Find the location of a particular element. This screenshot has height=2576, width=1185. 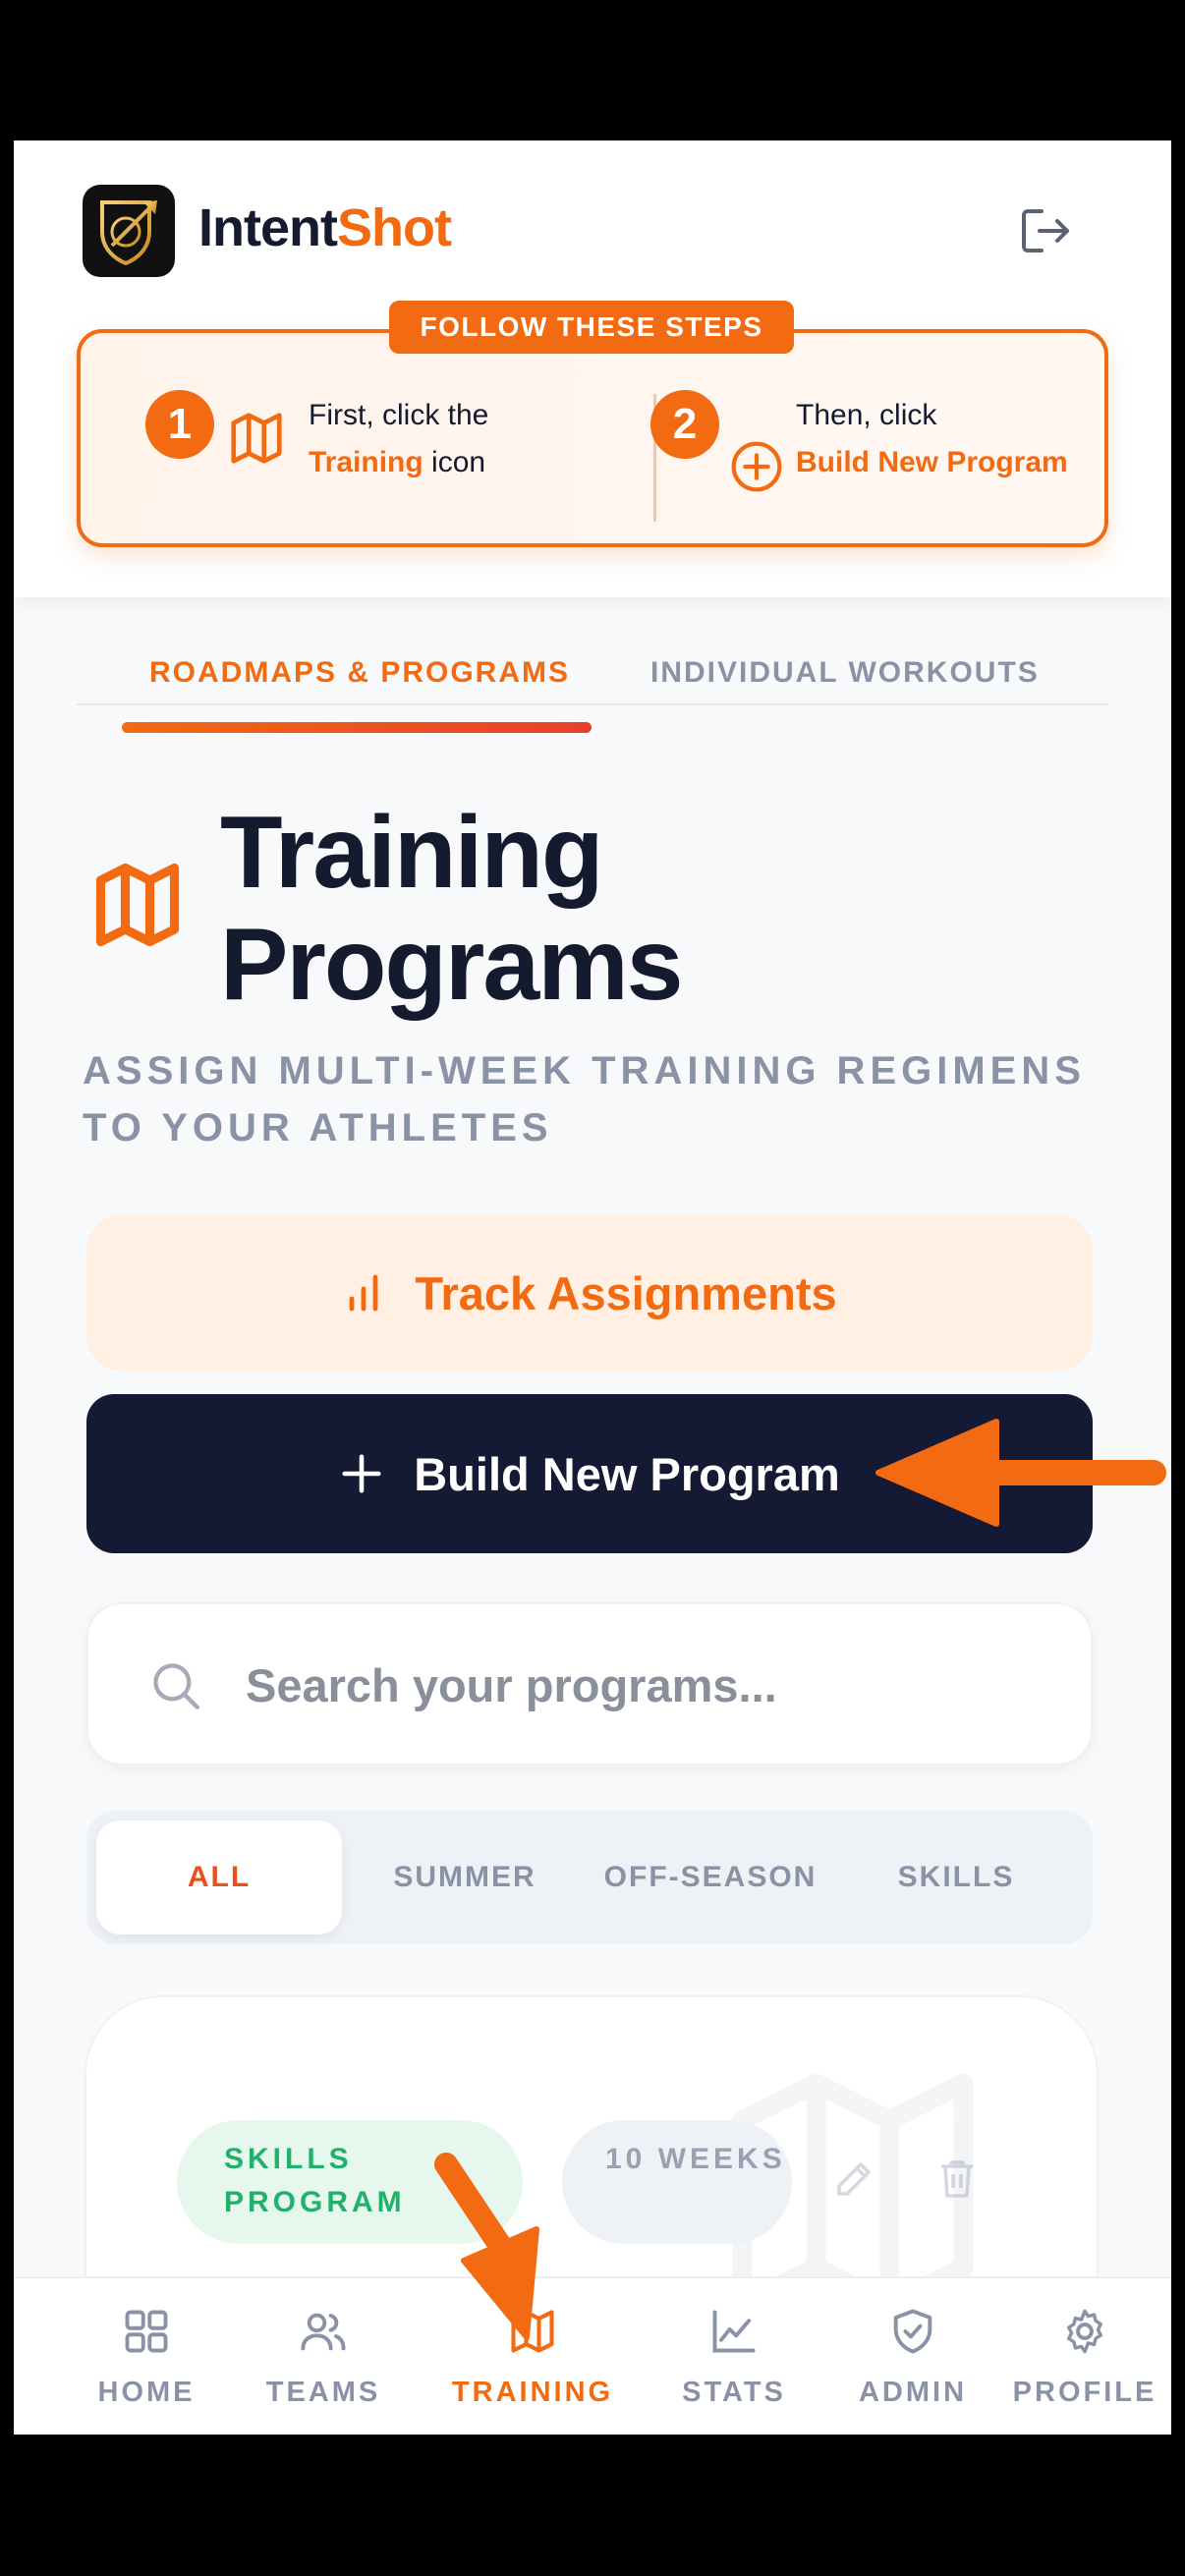

nav-label: HOME is located at coordinates (147, 2392).